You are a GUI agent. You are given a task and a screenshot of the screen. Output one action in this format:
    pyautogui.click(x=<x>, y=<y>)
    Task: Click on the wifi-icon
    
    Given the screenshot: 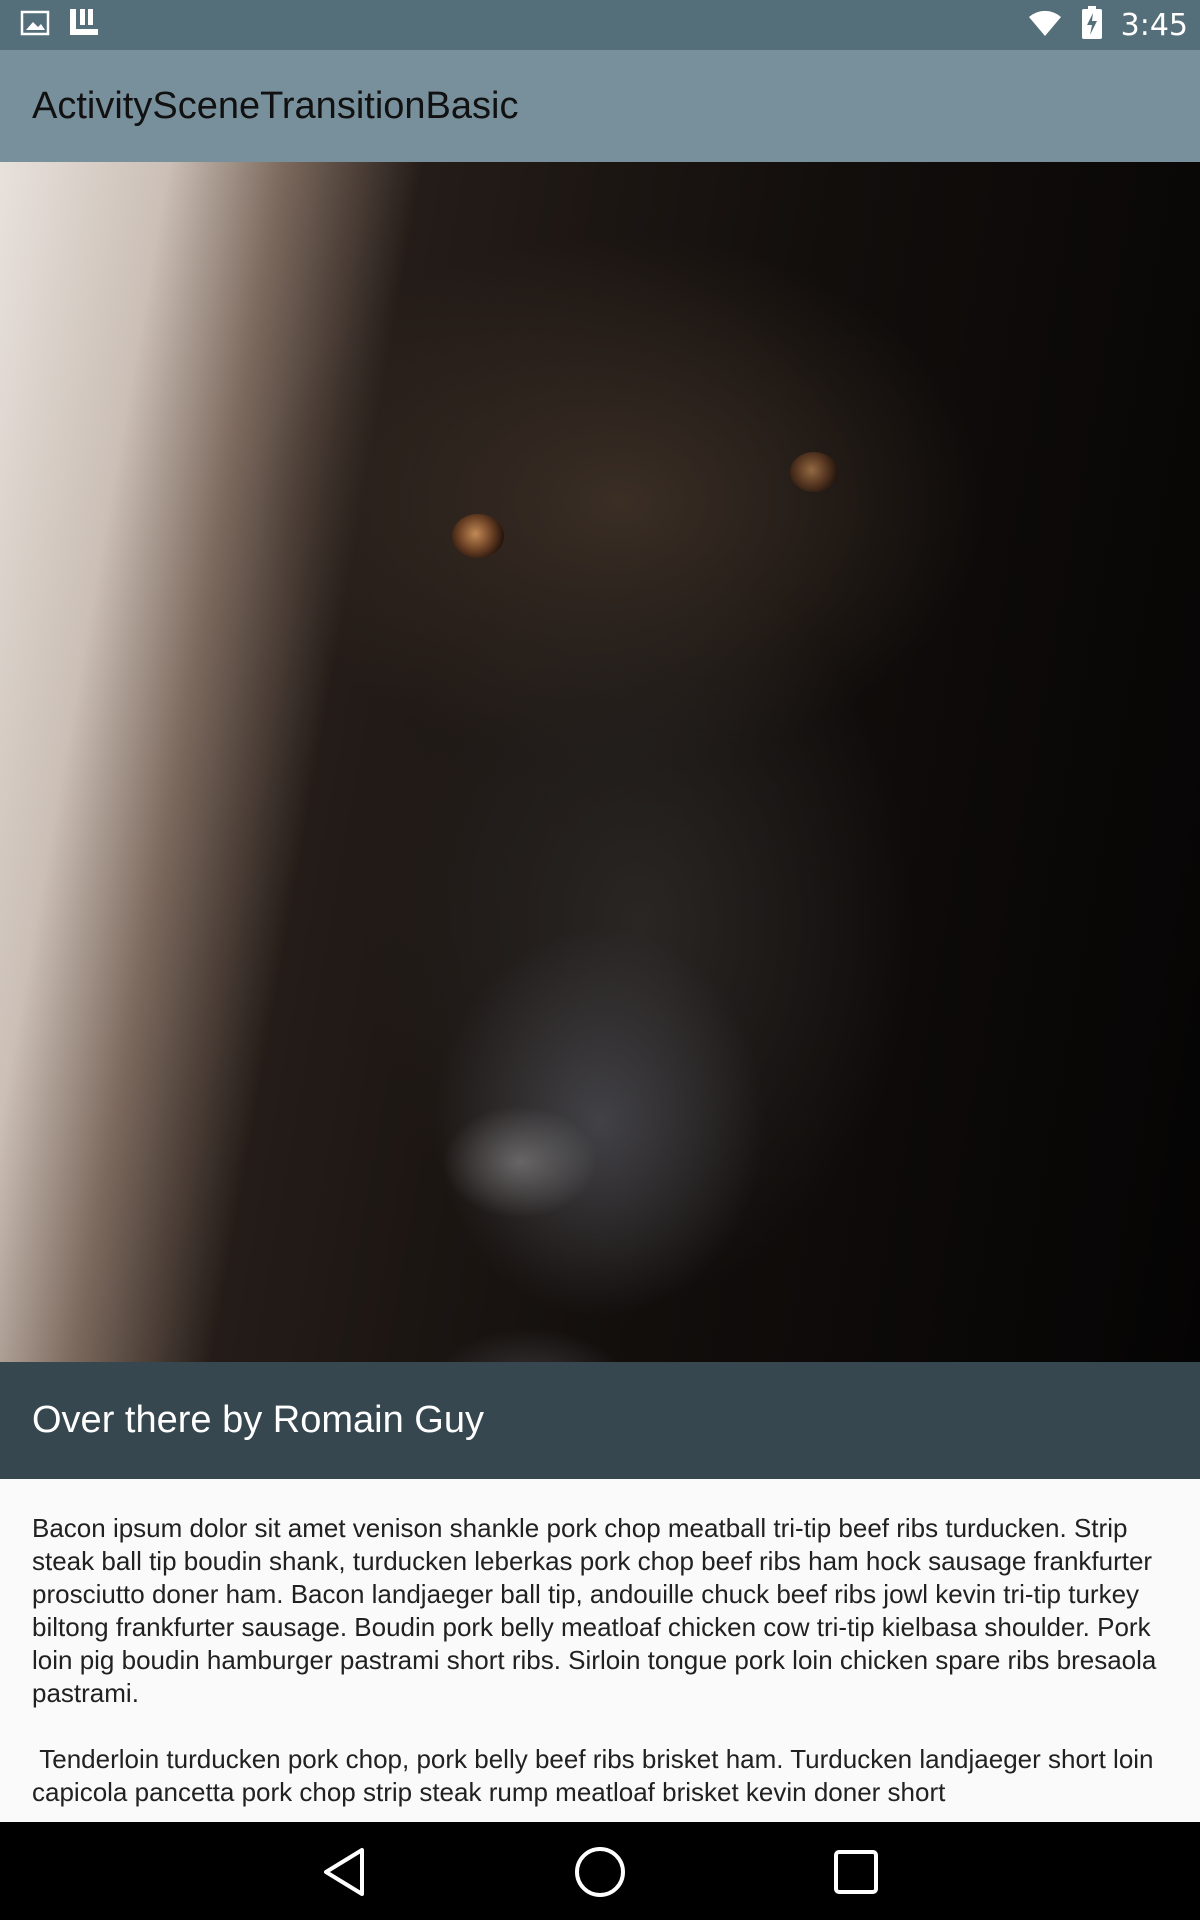 What is the action you would take?
    pyautogui.click(x=1045, y=25)
    